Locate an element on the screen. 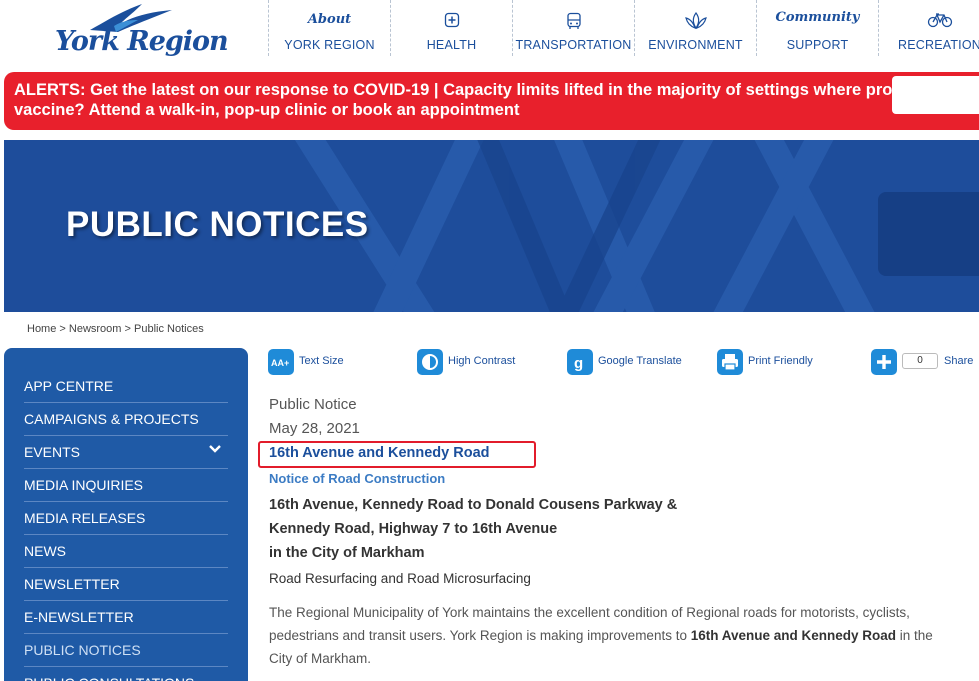  contrast-icon is located at coordinates (430, 362).